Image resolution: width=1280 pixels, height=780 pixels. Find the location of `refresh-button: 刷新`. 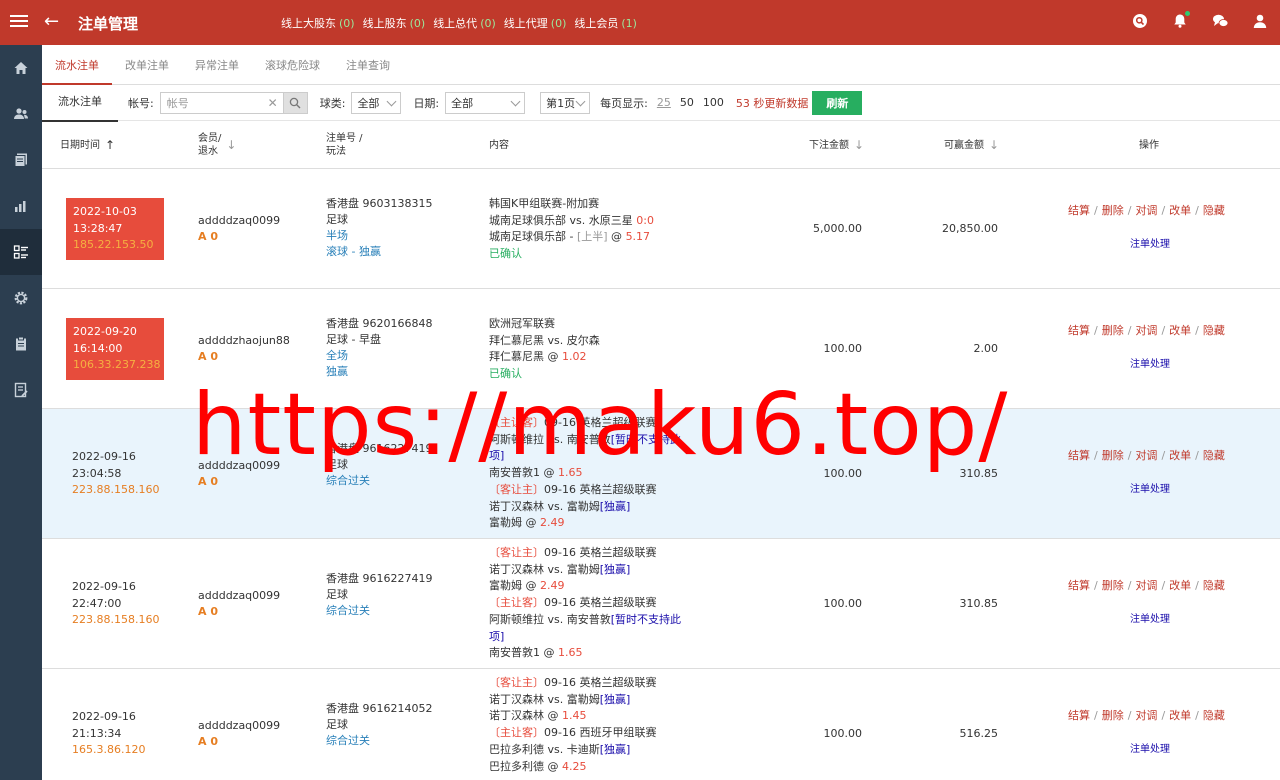

refresh-button: 刷新 is located at coordinates (837, 102).